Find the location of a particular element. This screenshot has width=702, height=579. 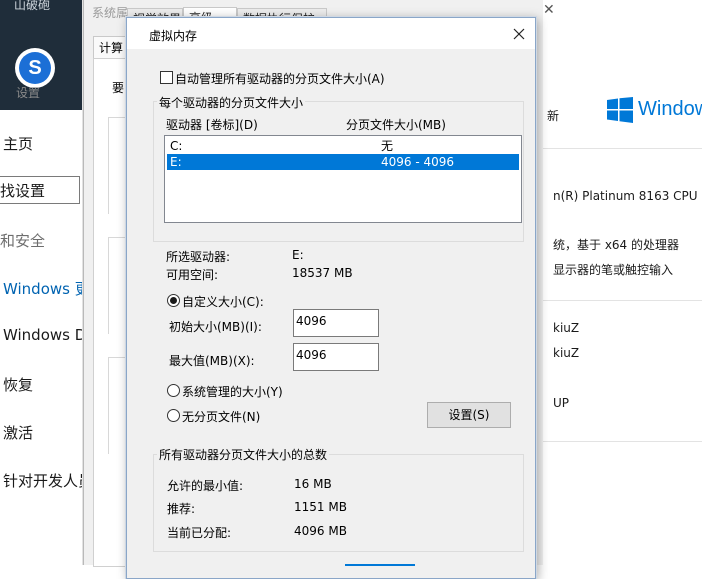

ok-button-focus-edge is located at coordinates (380, 565).